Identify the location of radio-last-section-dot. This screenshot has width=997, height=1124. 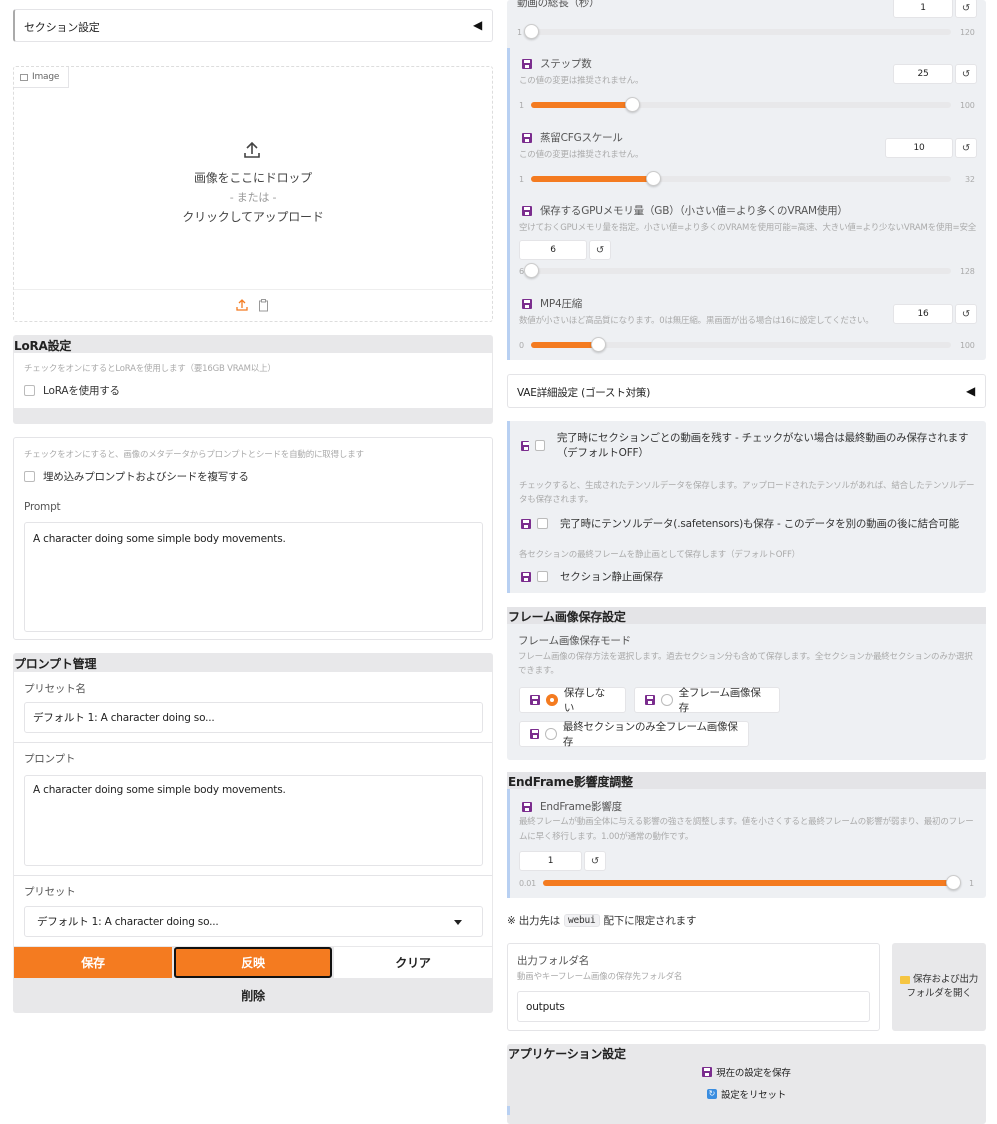
(551, 734).